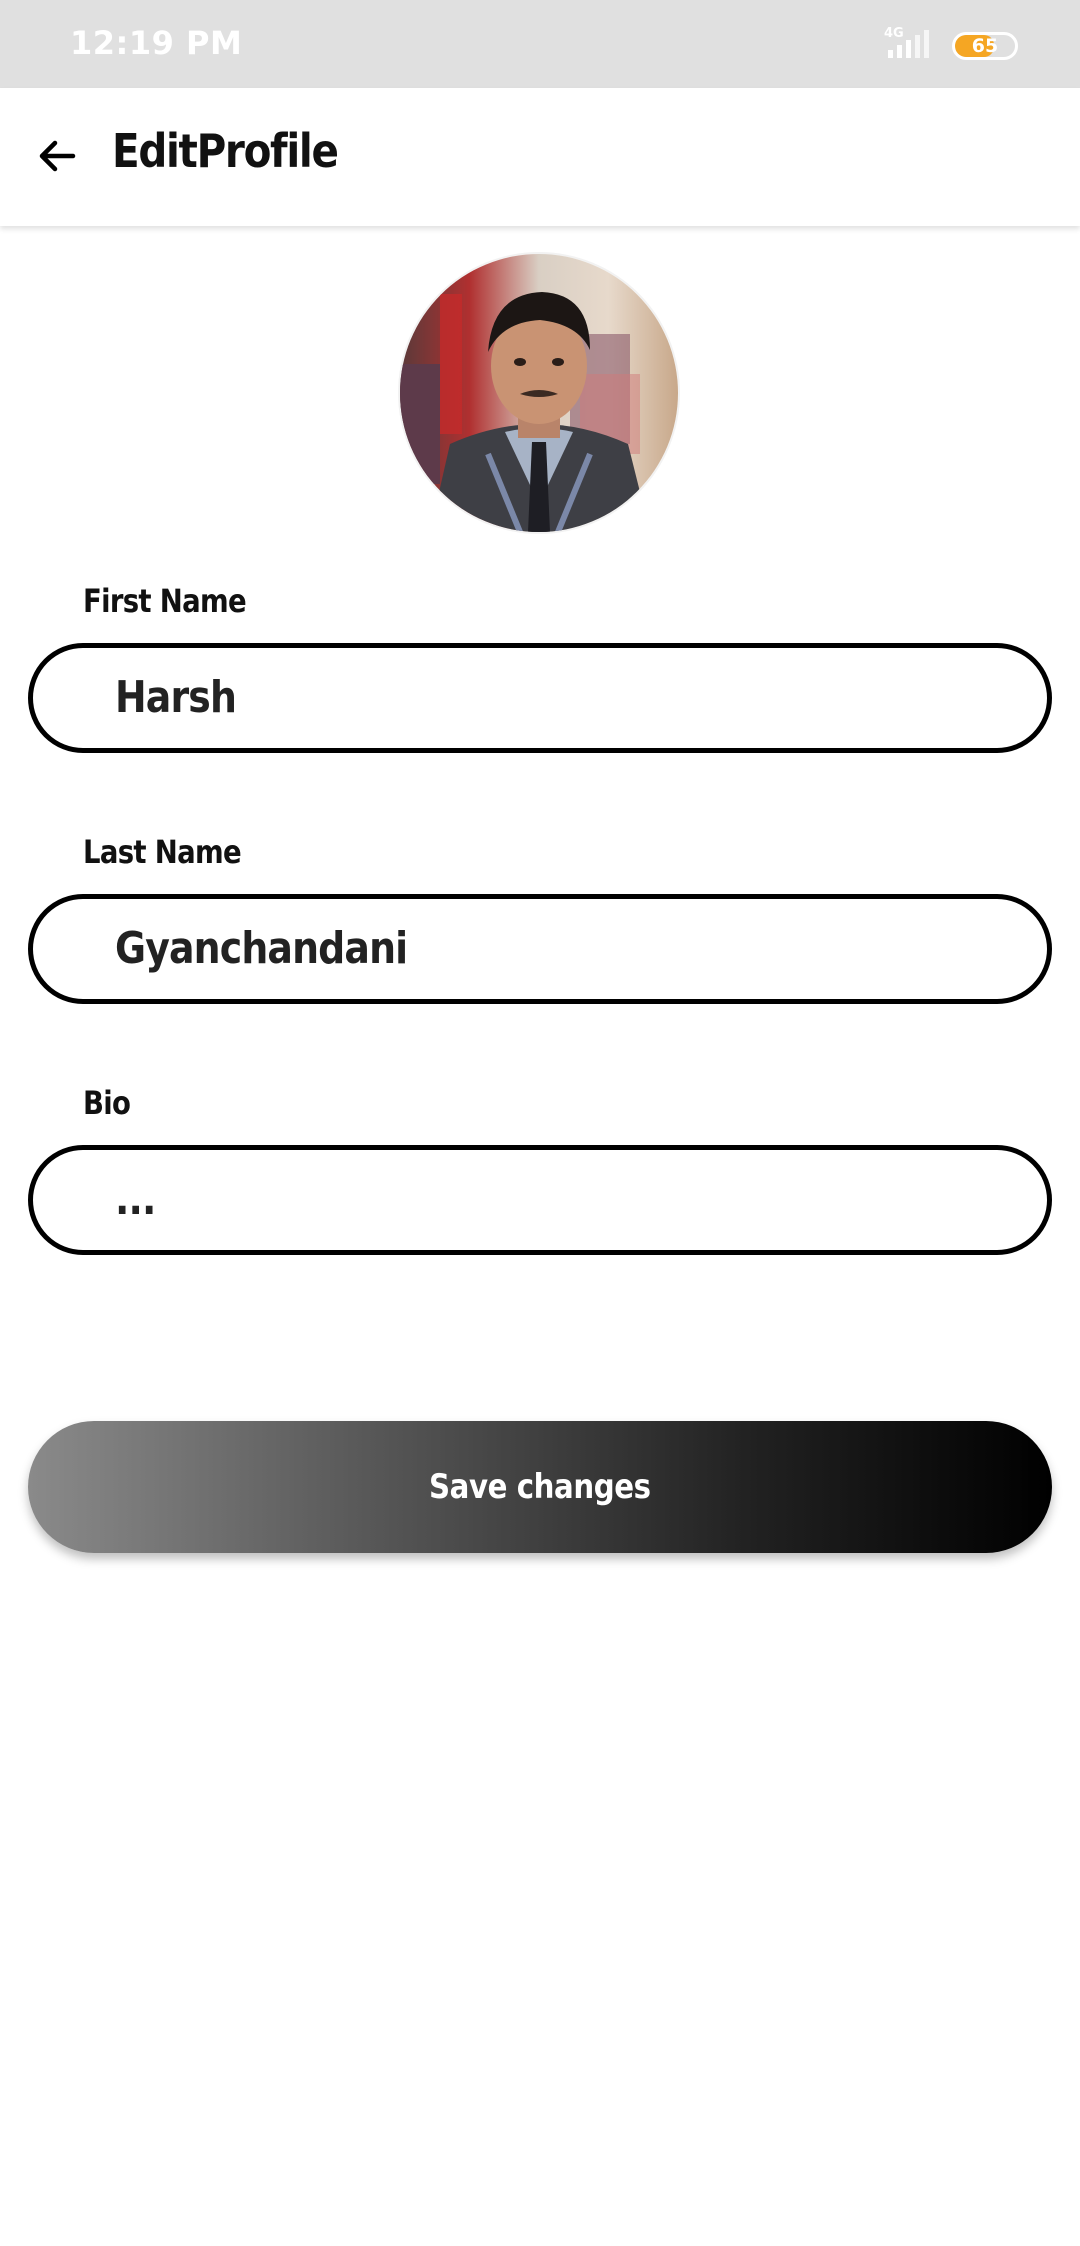  I want to click on arrow-left-icon, so click(57, 156).